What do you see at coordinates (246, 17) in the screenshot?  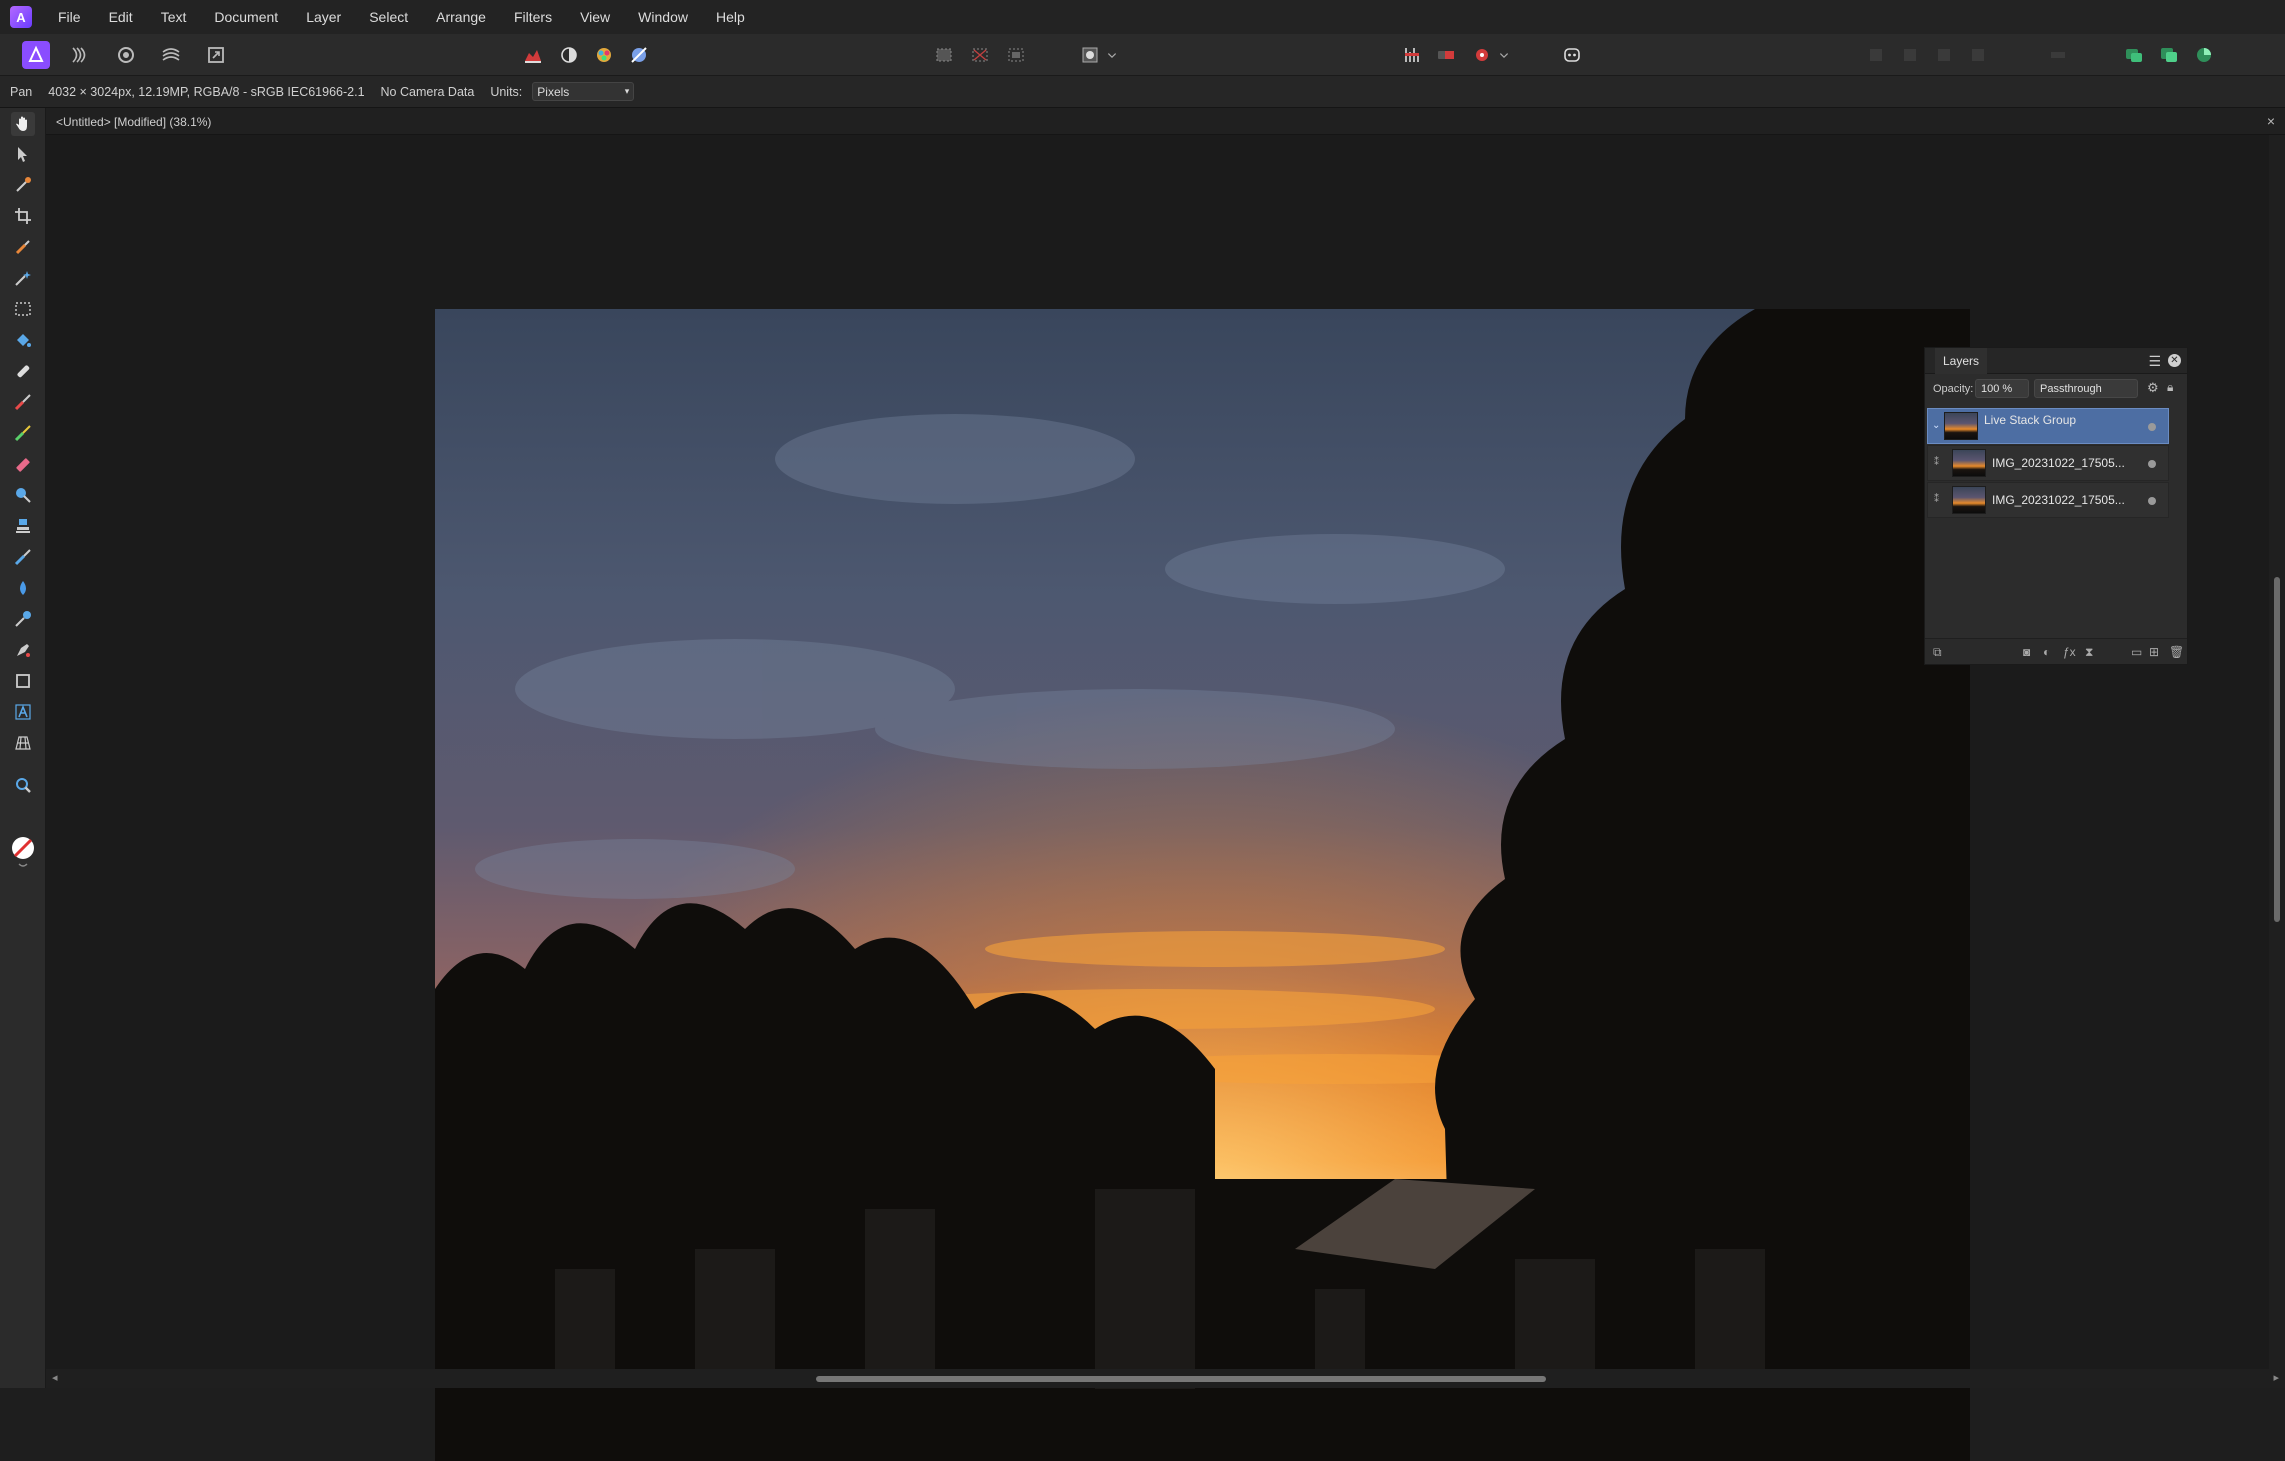 I see `menu-document: Document` at bounding box center [246, 17].